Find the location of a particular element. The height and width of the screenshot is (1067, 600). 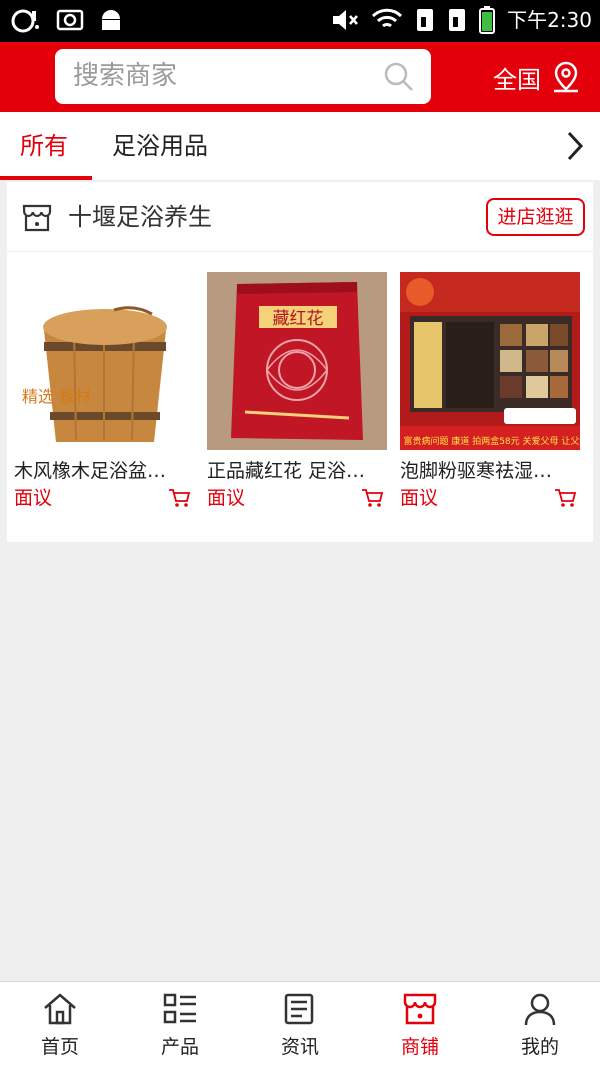

sim2-icon is located at coordinates (457, 20).